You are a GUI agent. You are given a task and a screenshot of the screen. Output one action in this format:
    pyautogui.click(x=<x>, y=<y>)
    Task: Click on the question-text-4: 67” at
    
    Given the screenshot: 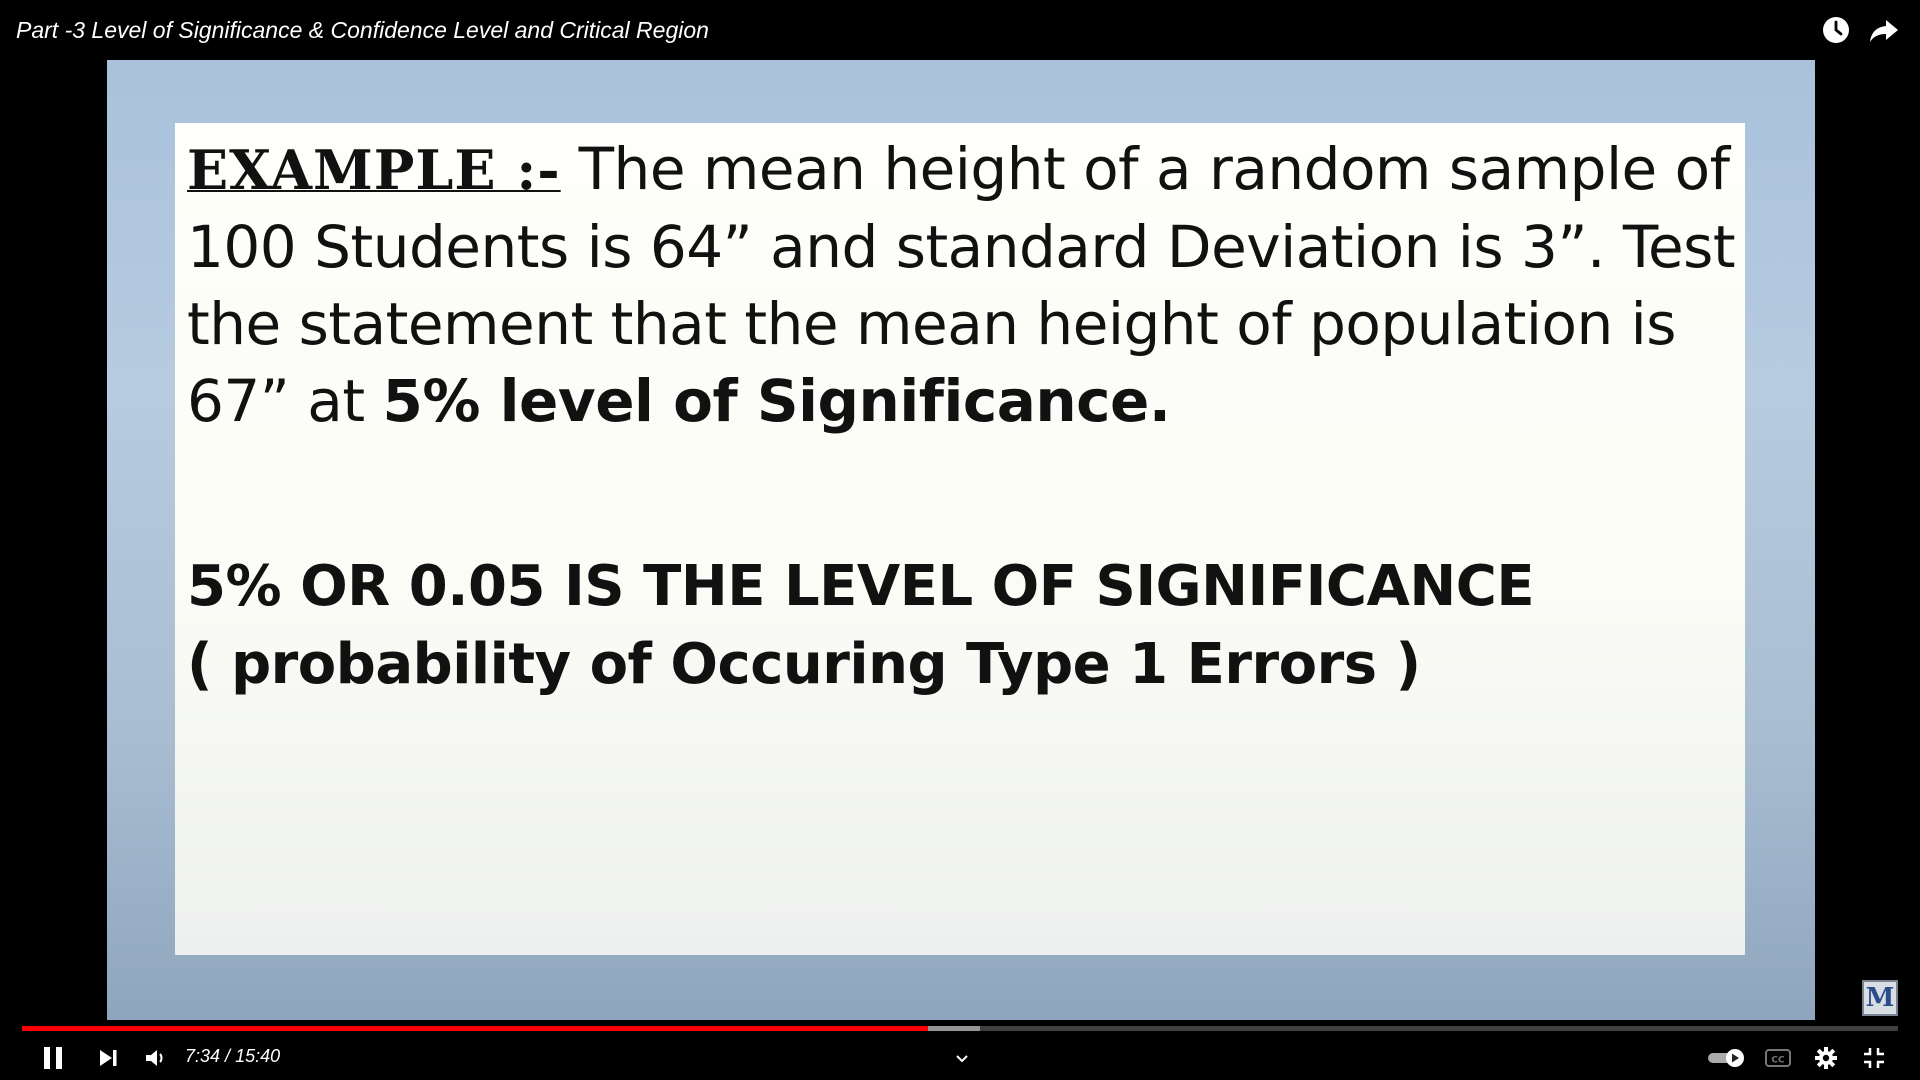 What is the action you would take?
    pyautogui.click(x=285, y=401)
    